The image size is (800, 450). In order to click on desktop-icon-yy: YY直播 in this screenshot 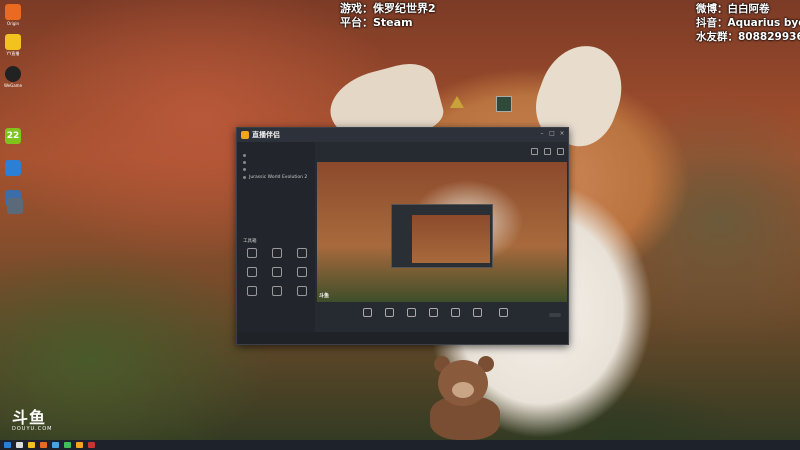, I will do `click(13, 45)`.